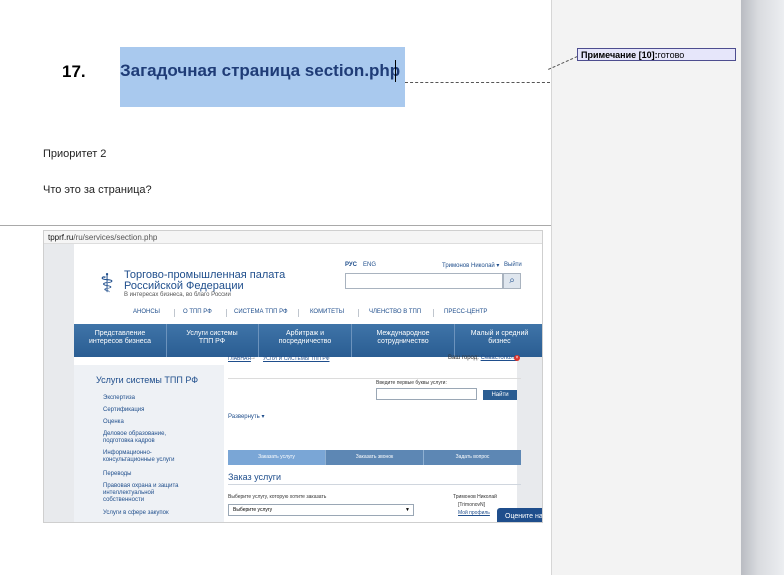 The width and height of the screenshot is (784, 575). I want to click on comment-connector, so click(477, 82).